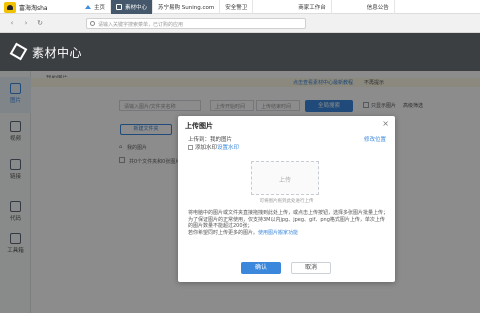  I want to click on tab-material-center: 素材中心, so click(132, 7).